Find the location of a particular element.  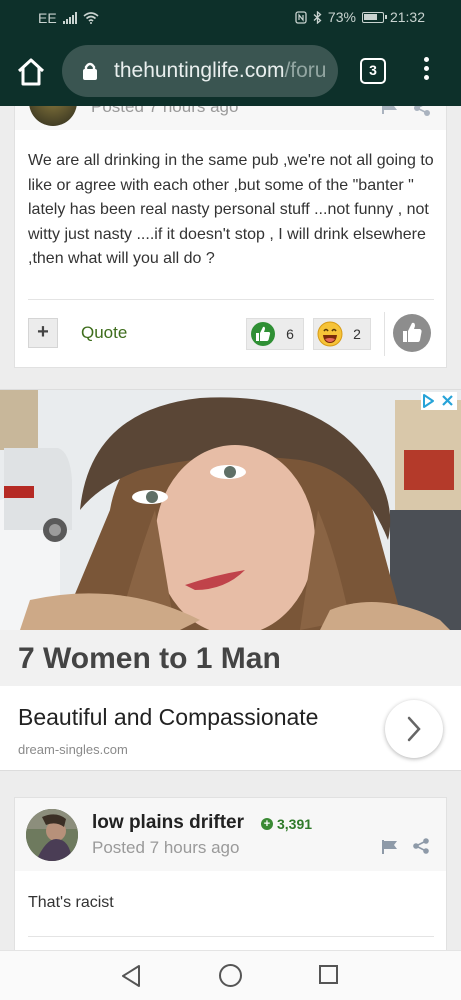

reaction-haha: 2 is located at coordinates (342, 334).